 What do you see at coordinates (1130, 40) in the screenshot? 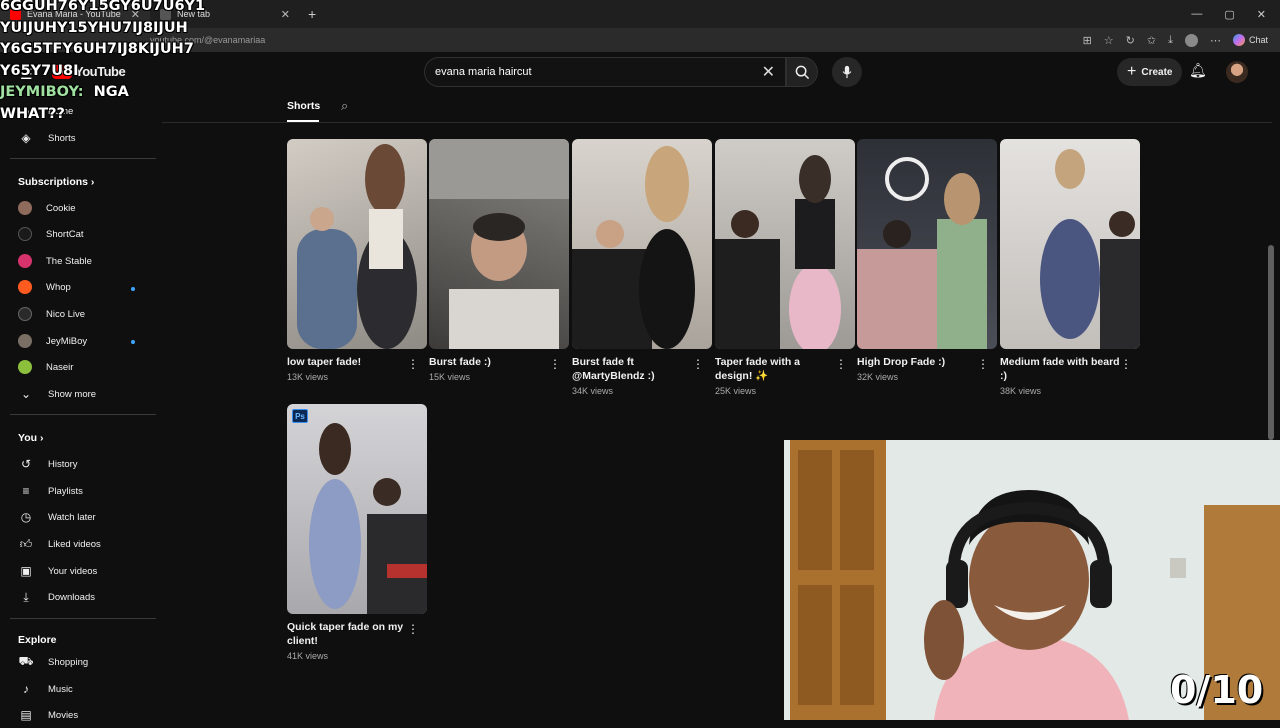
I see `refresh-icon: ↻` at bounding box center [1130, 40].